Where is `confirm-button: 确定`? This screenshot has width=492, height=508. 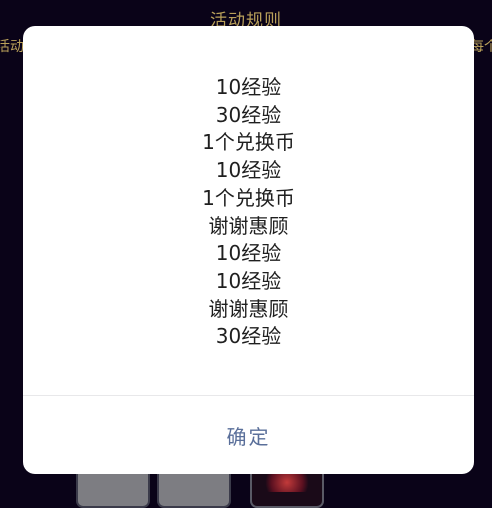
confirm-button: 确定 is located at coordinates (248, 435).